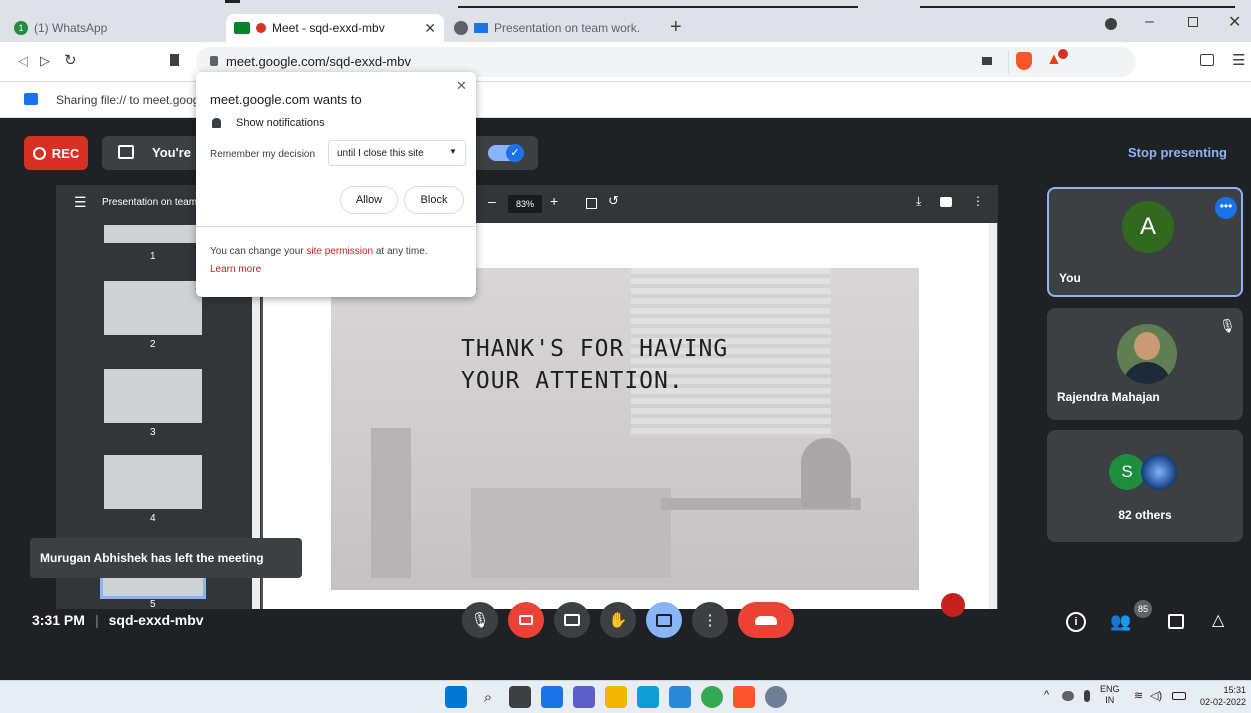 The width and height of the screenshot is (1251, 713). What do you see at coordinates (31, 99) in the screenshot?
I see `share-screen-icon` at bounding box center [31, 99].